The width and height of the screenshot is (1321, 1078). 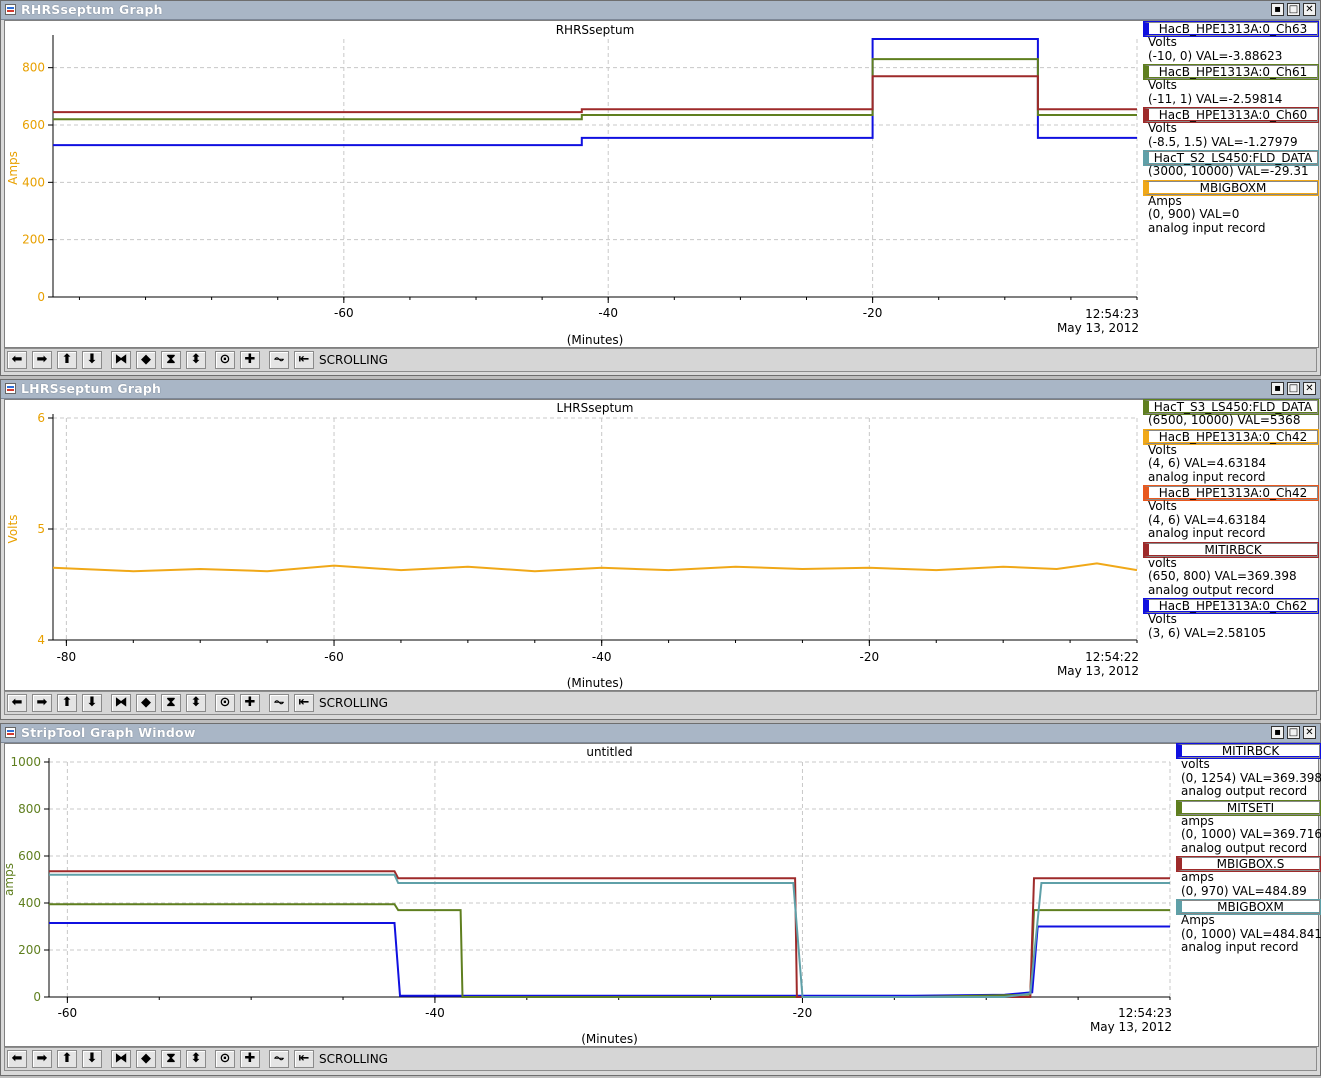 What do you see at coordinates (1207, 463) in the screenshot?
I see `legend-item-detail: (4, 6) VAL=4.63184` at bounding box center [1207, 463].